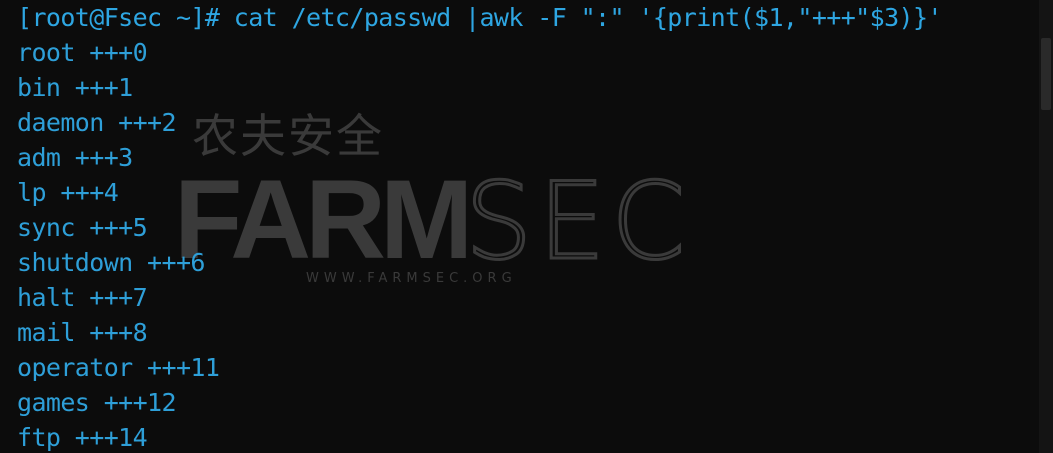 The image size is (1053, 453). I want to click on output-line: bin +++1, so click(75, 87).